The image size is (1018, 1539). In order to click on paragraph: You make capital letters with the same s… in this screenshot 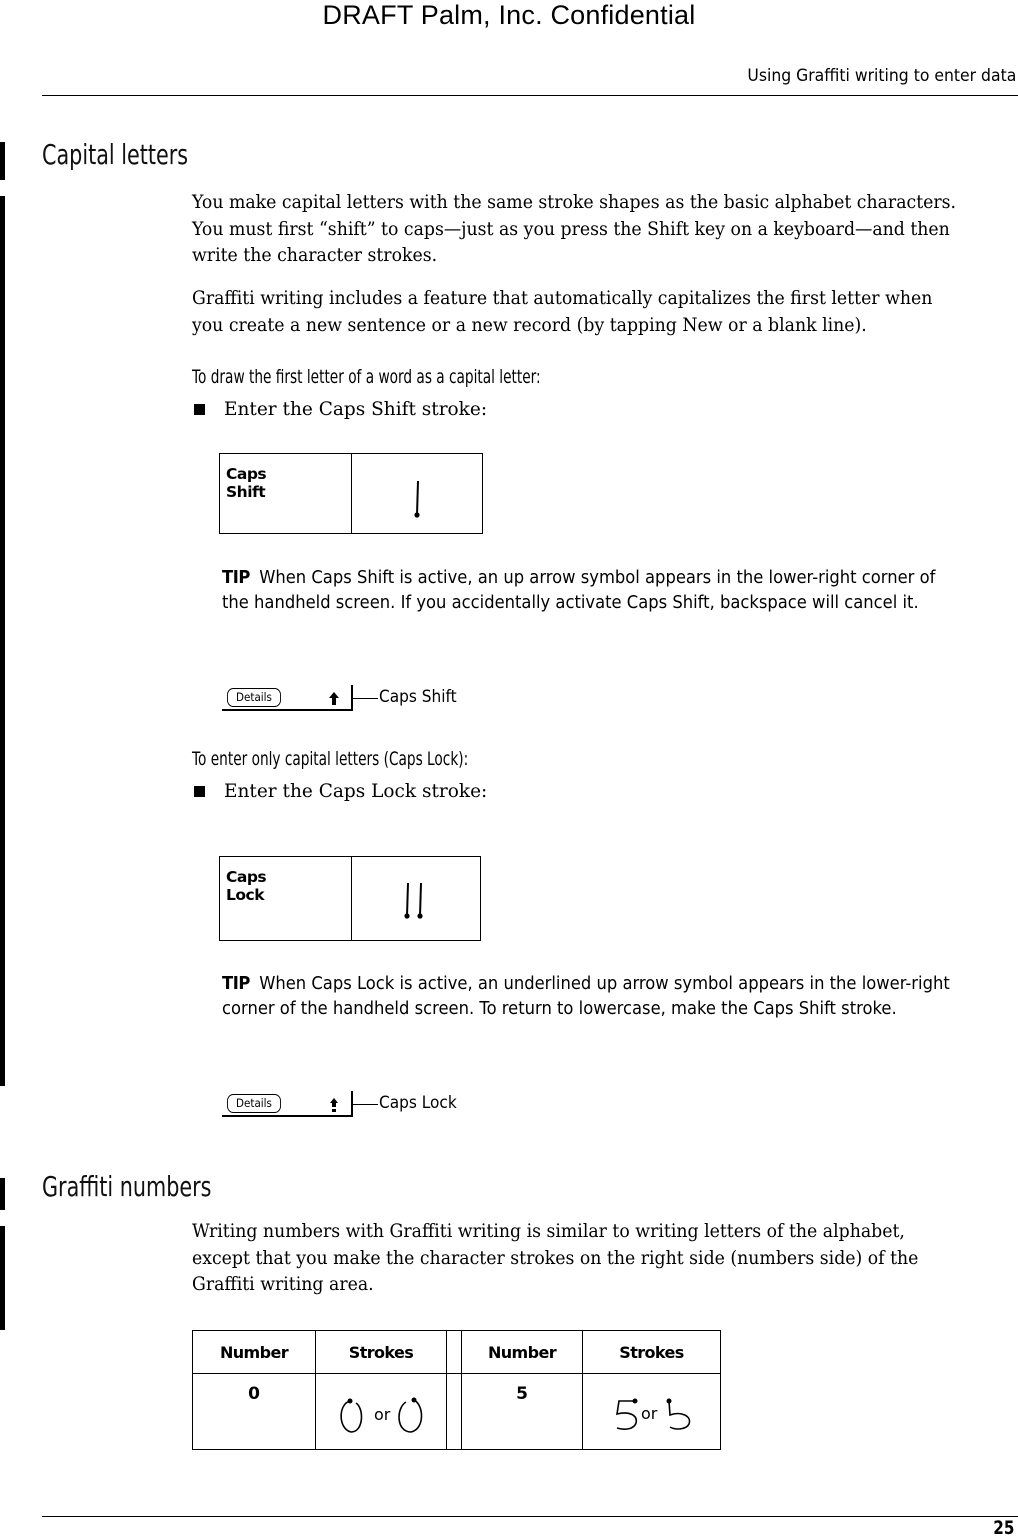, I will do `click(574, 229)`.